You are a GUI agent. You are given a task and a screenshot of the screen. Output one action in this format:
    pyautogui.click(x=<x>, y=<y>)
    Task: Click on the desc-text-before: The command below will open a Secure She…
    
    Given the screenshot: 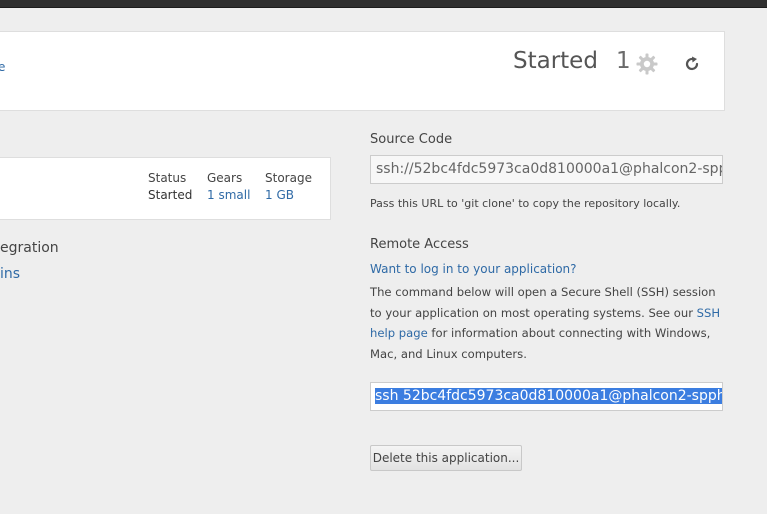 What is the action you would take?
    pyautogui.click(x=543, y=302)
    